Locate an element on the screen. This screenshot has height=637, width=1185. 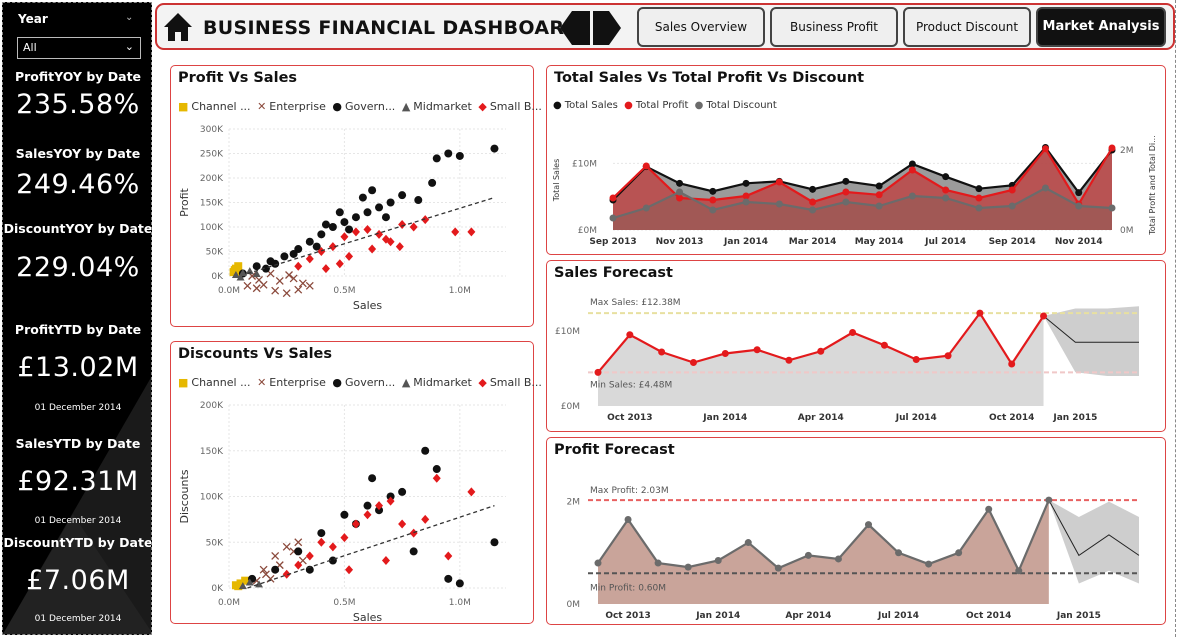
y-tick-label: 50K is located at coordinates (215, 543).